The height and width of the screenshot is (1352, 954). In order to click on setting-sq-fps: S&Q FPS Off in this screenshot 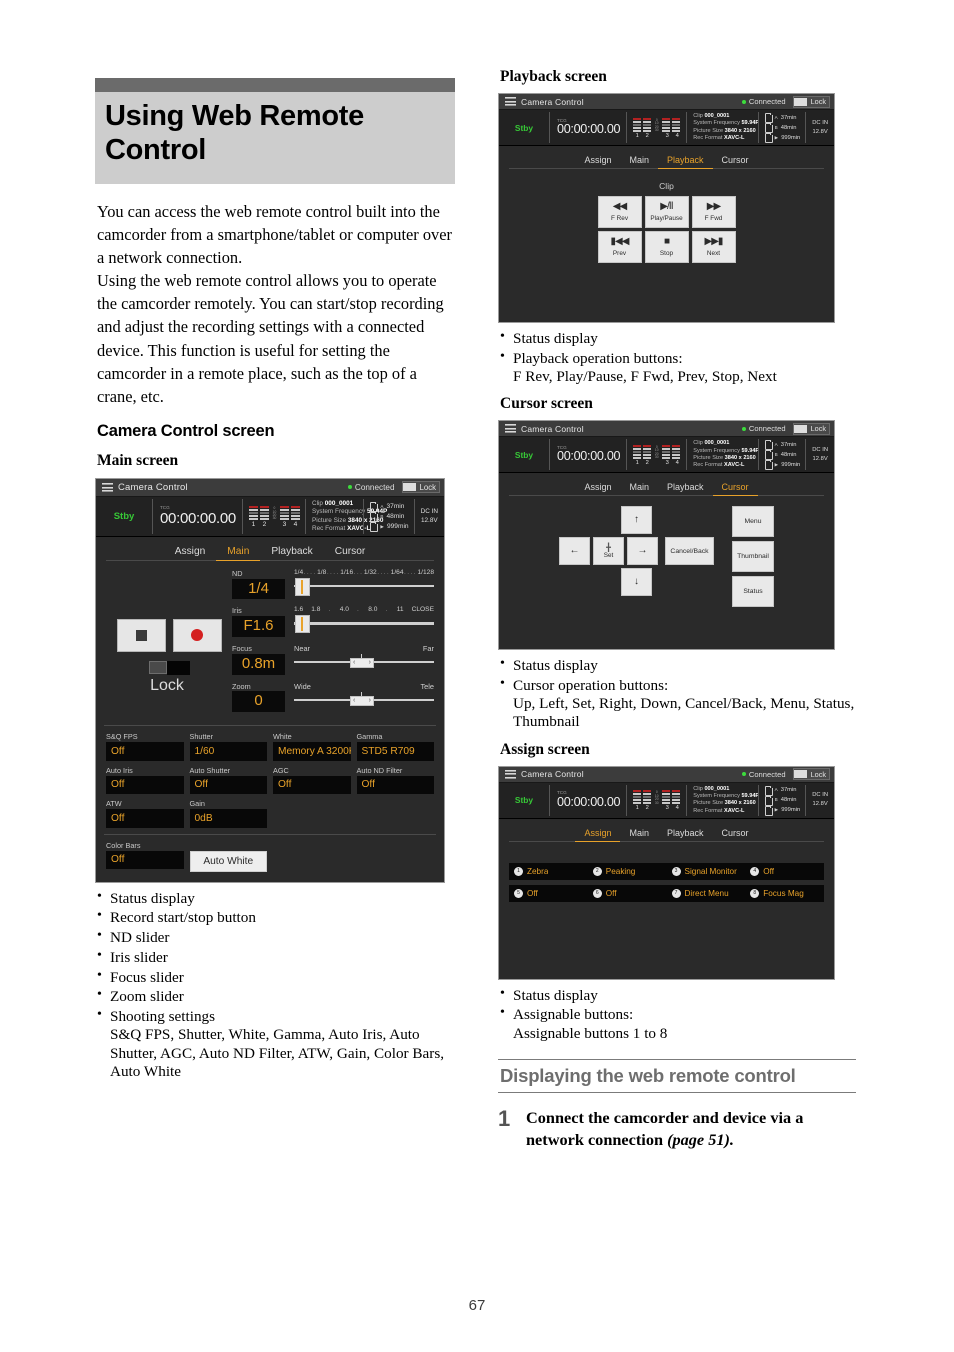, I will do `click(145, 746)`.